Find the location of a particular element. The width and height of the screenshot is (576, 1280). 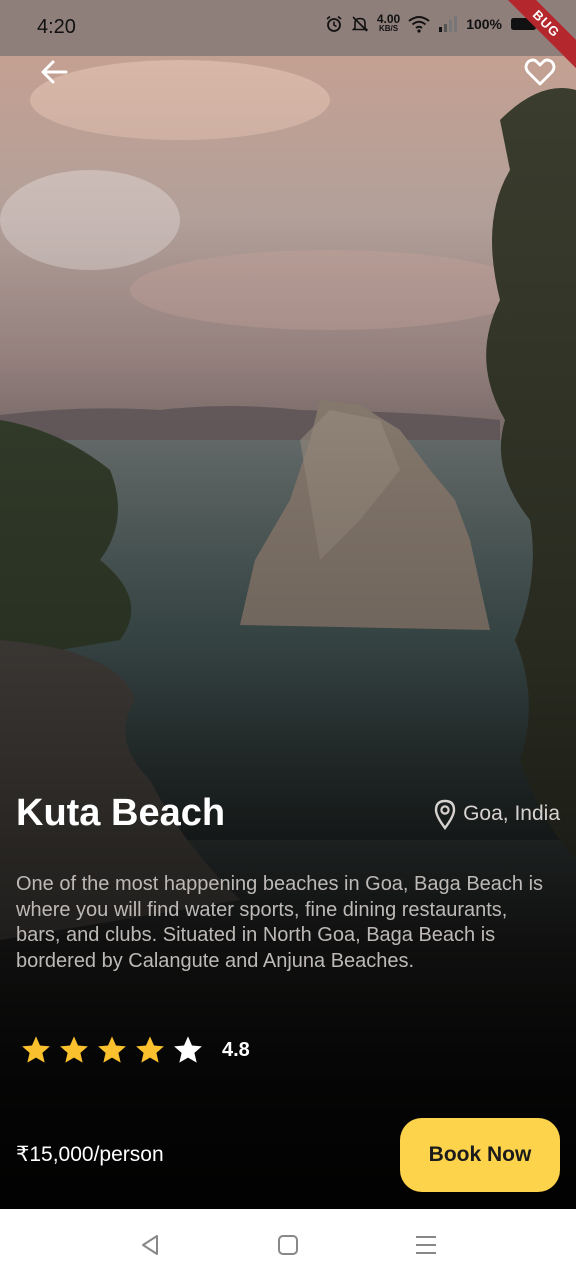

status-bar: 4:20 4.00 KB/S 100% BUG is located at coordinates (288, 37).